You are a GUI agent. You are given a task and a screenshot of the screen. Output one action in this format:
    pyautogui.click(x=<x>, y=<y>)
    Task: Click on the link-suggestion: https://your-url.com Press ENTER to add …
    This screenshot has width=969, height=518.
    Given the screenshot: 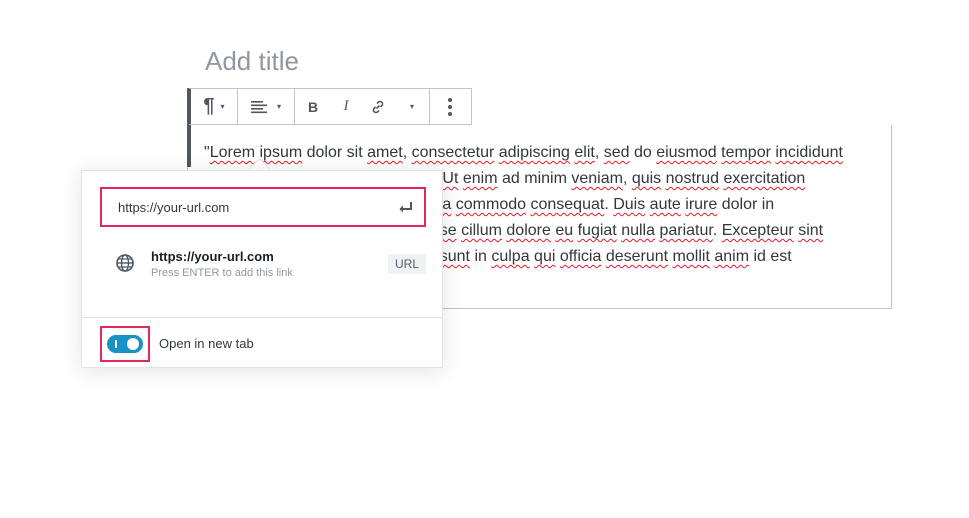 What is the action you would take?
    pyautogui.click(x=263, y=264)
    